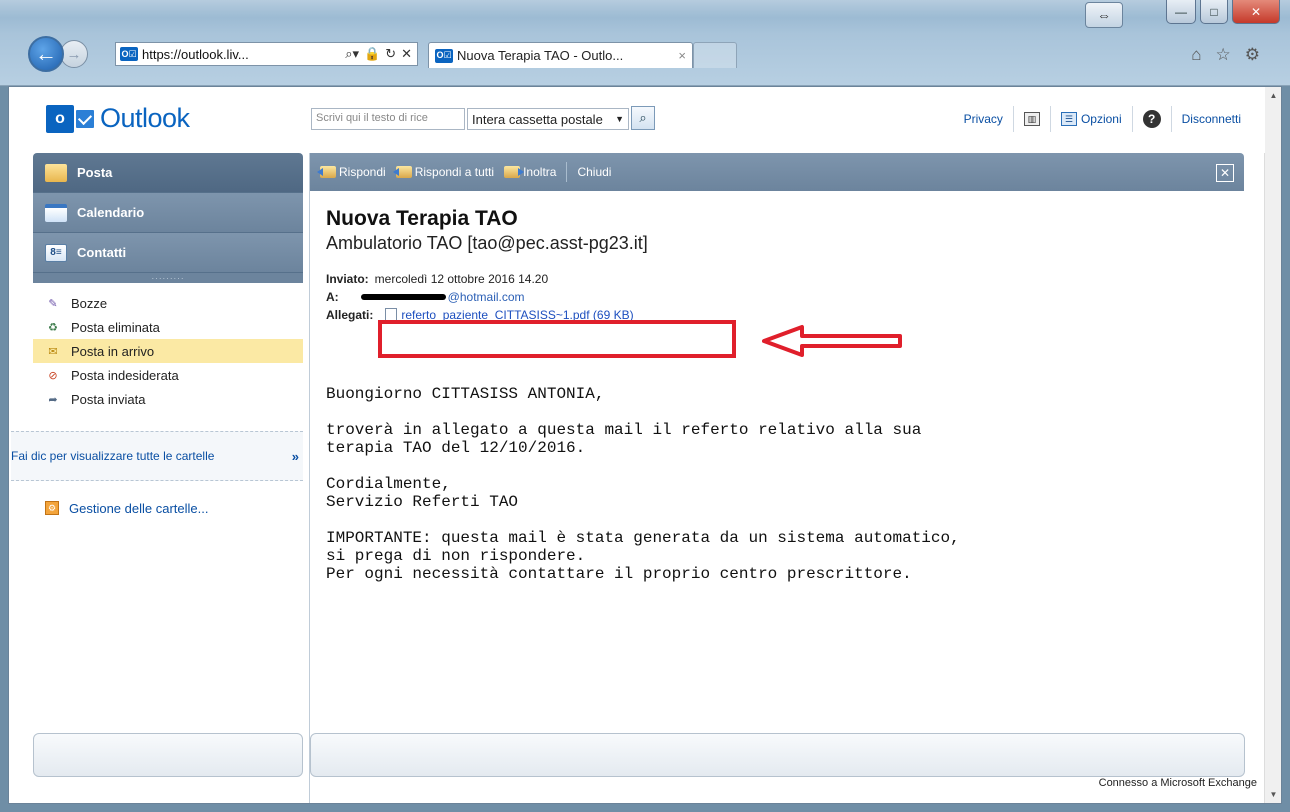 The image size is (1290, 812). I want to click on redacted-address, so click(403, 297).